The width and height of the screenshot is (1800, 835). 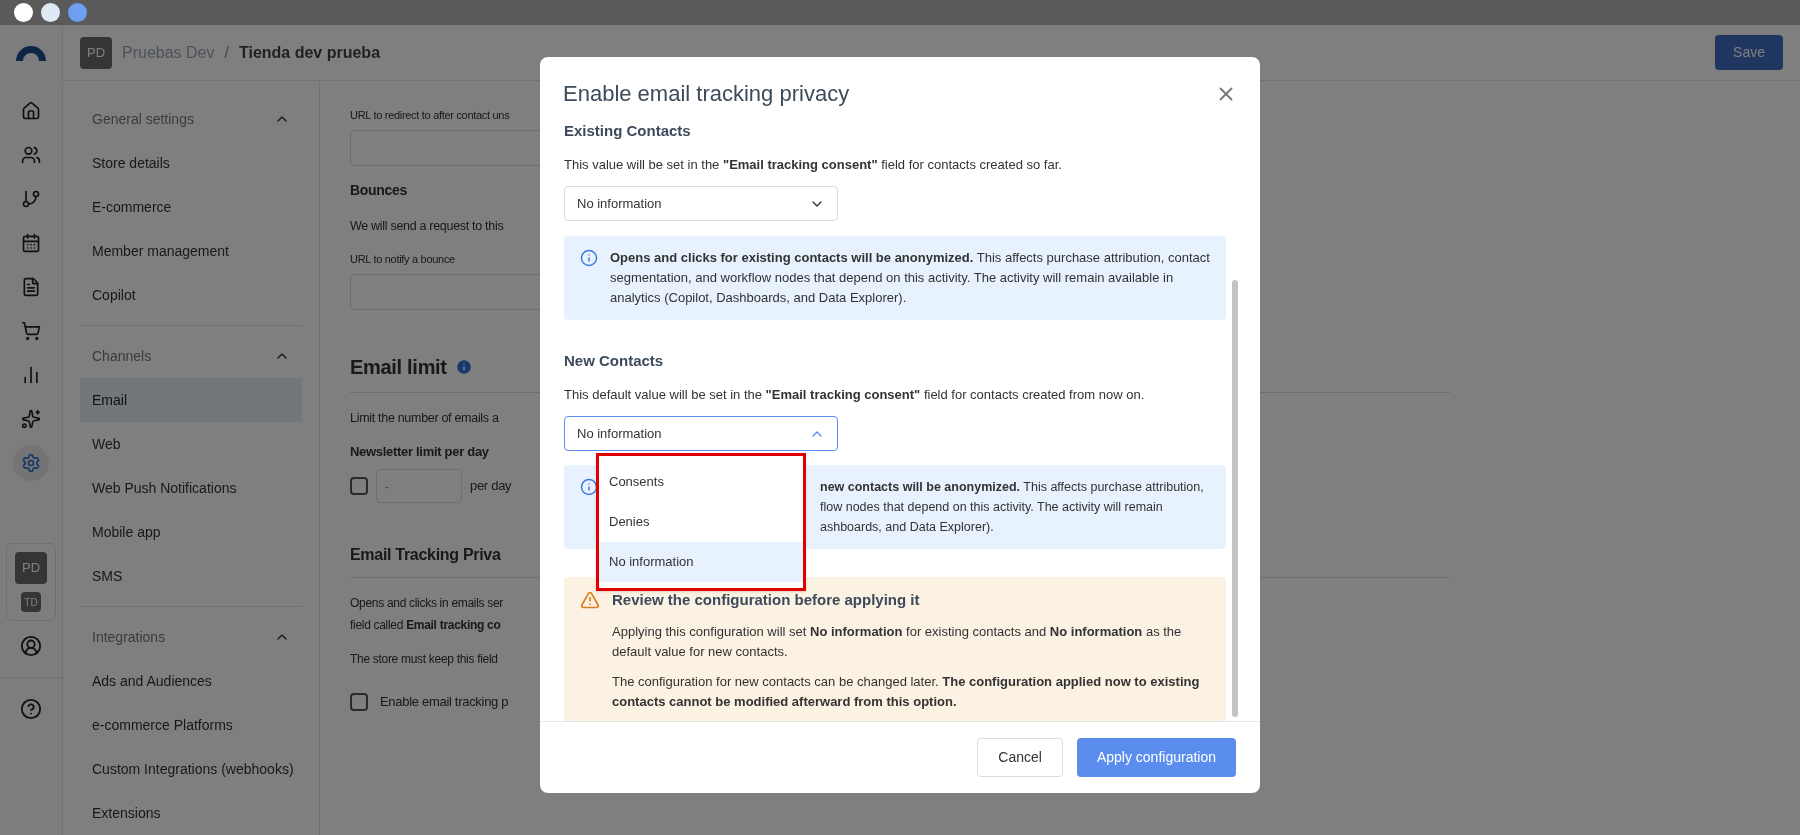 I want to click on logo-icon, so click(x=31, y=53).